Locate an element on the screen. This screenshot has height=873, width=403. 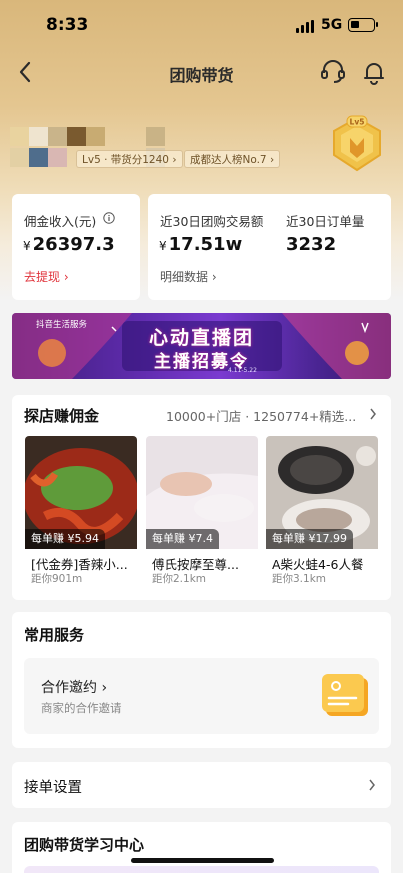
commission-value: ¥26397.3 is located at coordinates (69, 244).